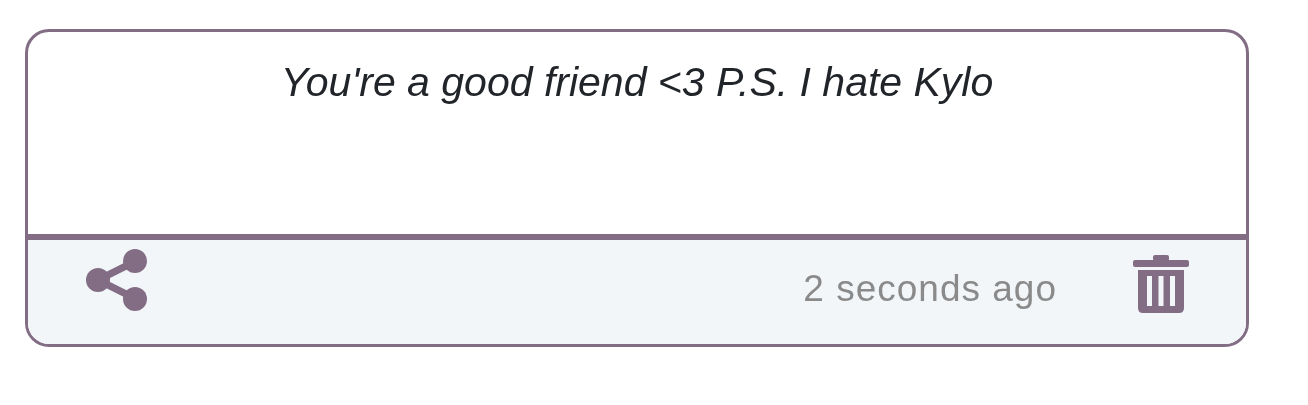 The height and width of the screenshot is (405, 1308). Describe the element at coordinates (637, 82) in the screenshot. I see `message-text: You're a good friend <3 P.S. I hate Kylo` at that location.